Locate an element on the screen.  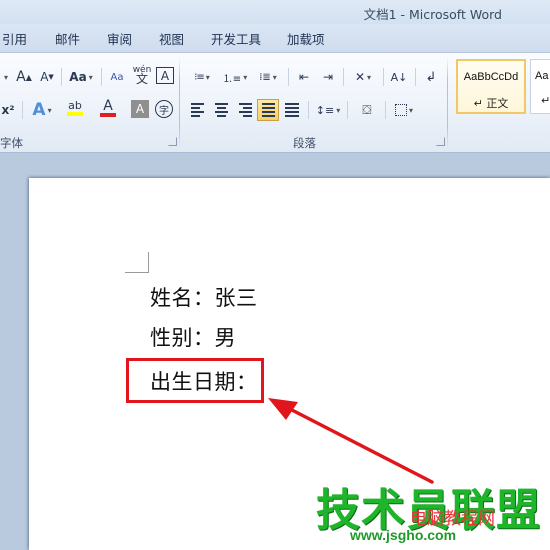
watermark-url: www.jsgho.com is located at coordinates (403, 535).